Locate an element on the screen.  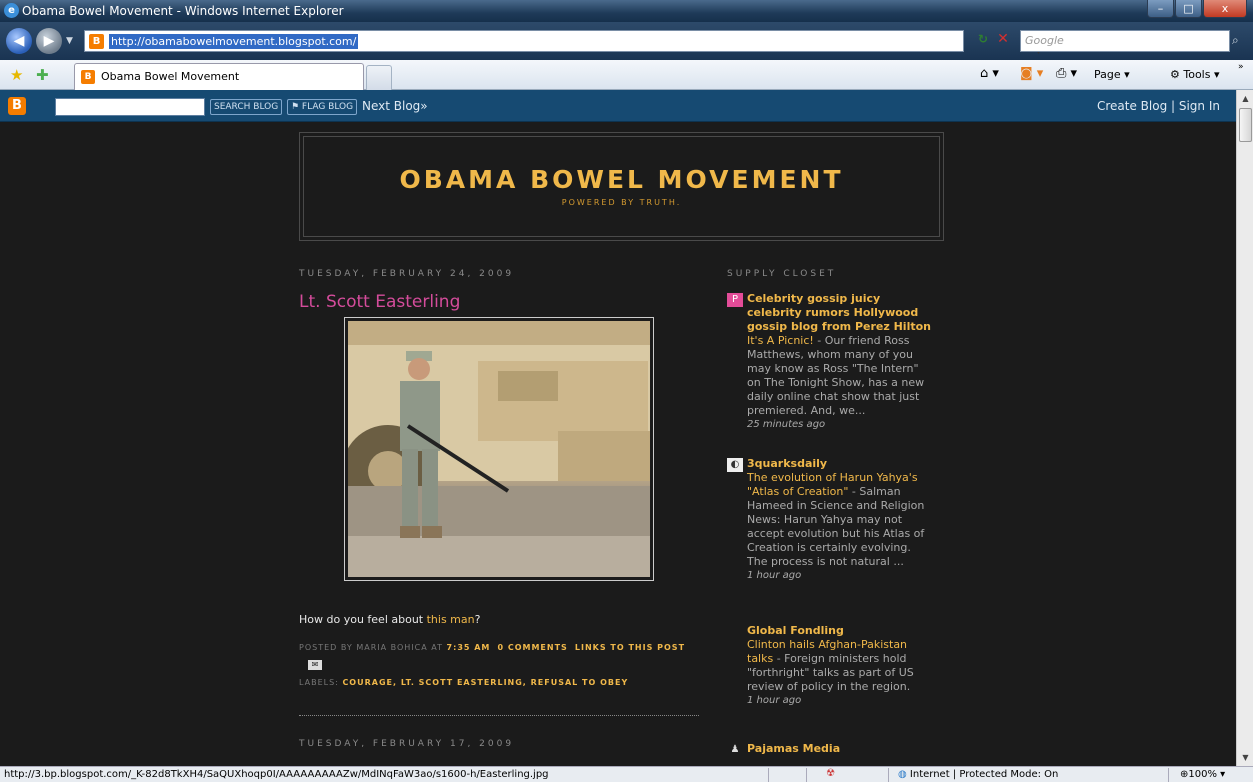
search-input: Google is located at coordinates (1125, 41).